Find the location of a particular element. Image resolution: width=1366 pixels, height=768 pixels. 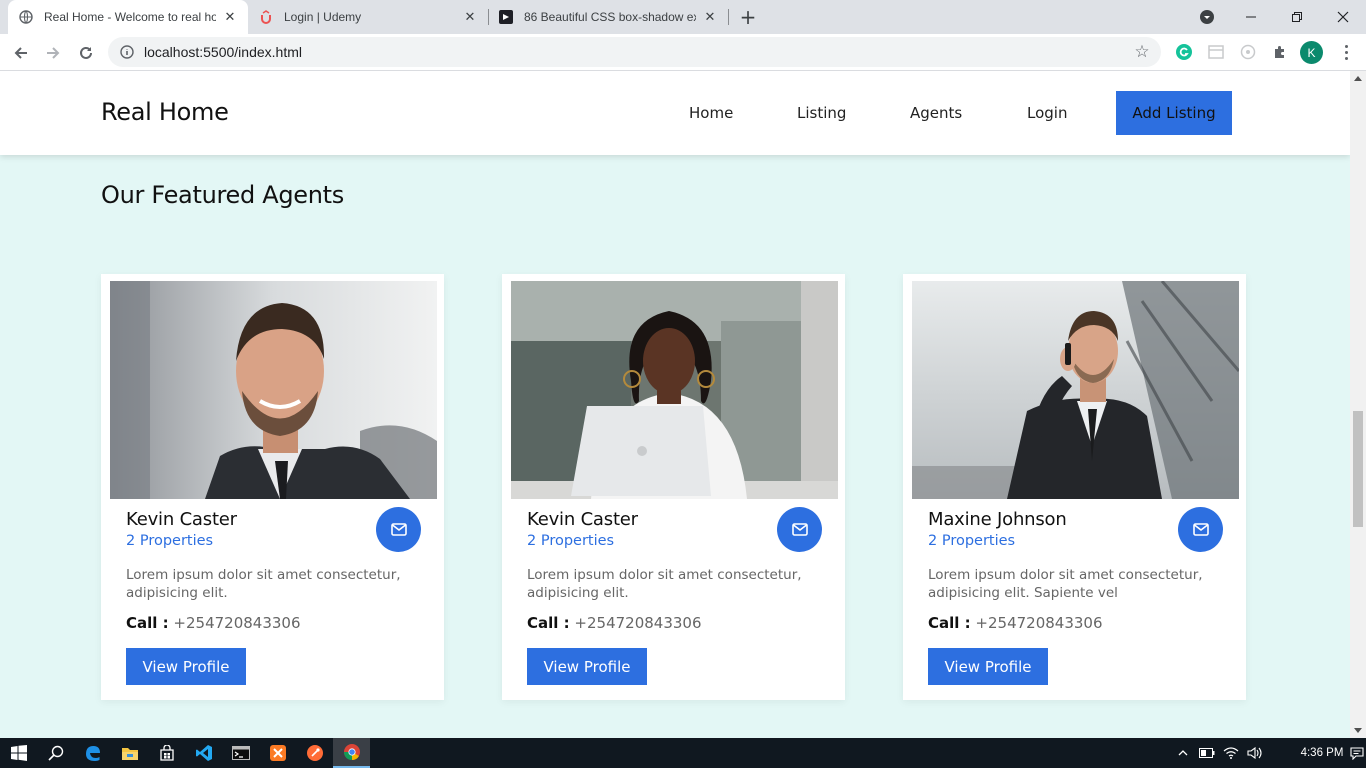

reload-icon is located at coordinates (86, 52).